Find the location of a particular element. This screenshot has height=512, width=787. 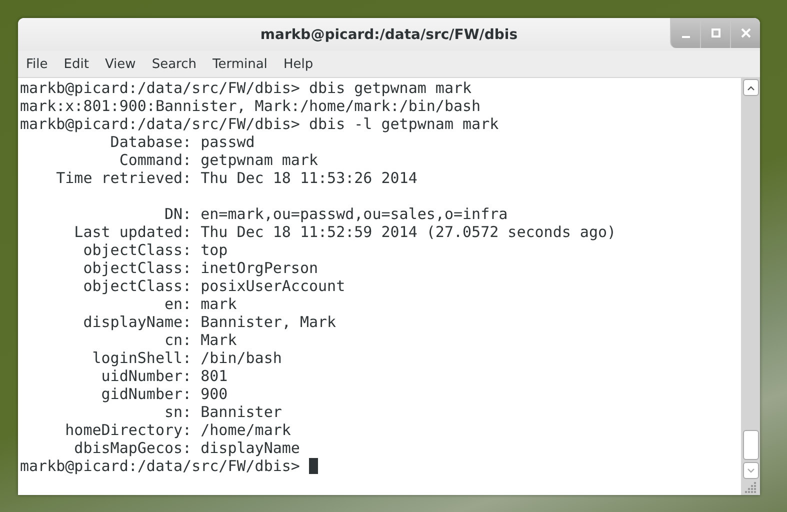

terminal-line: objectClass: posixUserAccount is located at coordinates (214, 286).